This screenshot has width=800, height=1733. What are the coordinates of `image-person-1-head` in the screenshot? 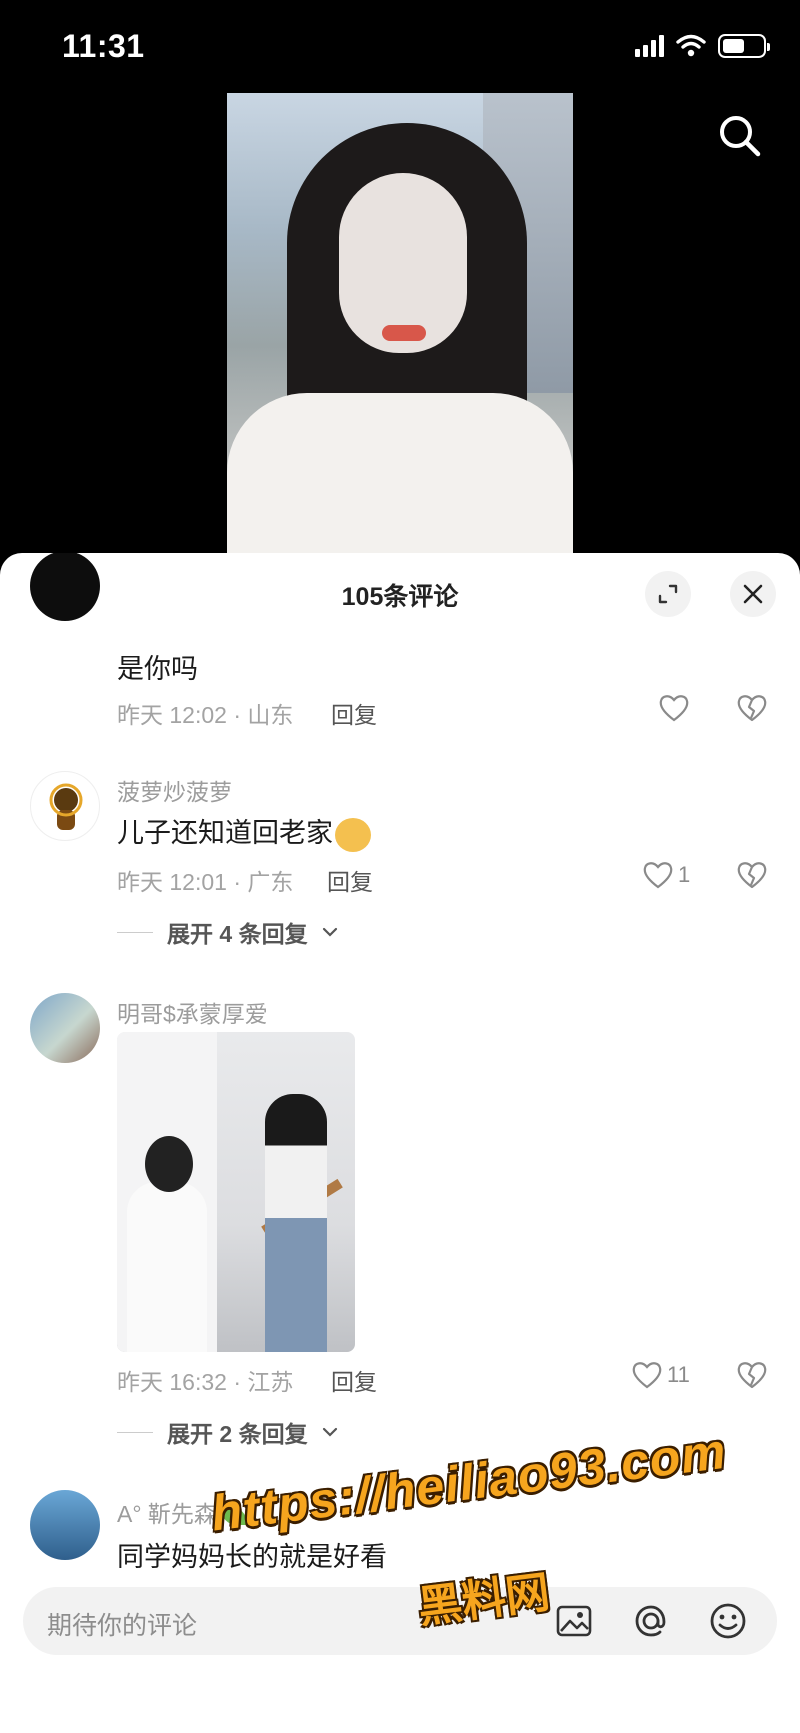 It's located at (169, 1164).